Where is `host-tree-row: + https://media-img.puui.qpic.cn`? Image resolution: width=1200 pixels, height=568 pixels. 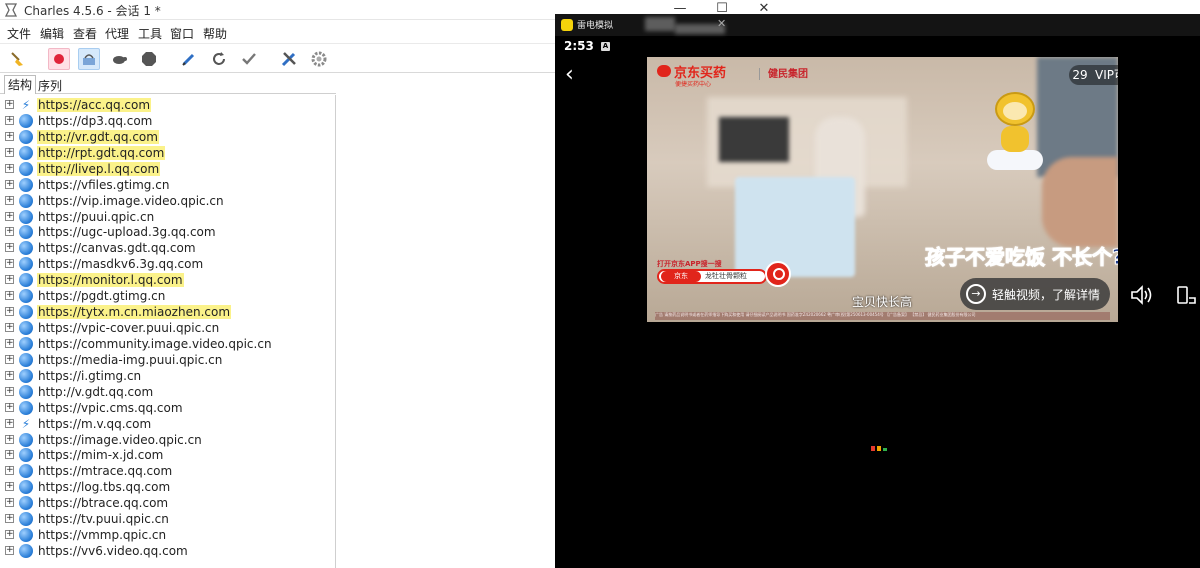 host-tree-row: + https://media-img.puui.qpic.cn is located at coordinates (168, 360).